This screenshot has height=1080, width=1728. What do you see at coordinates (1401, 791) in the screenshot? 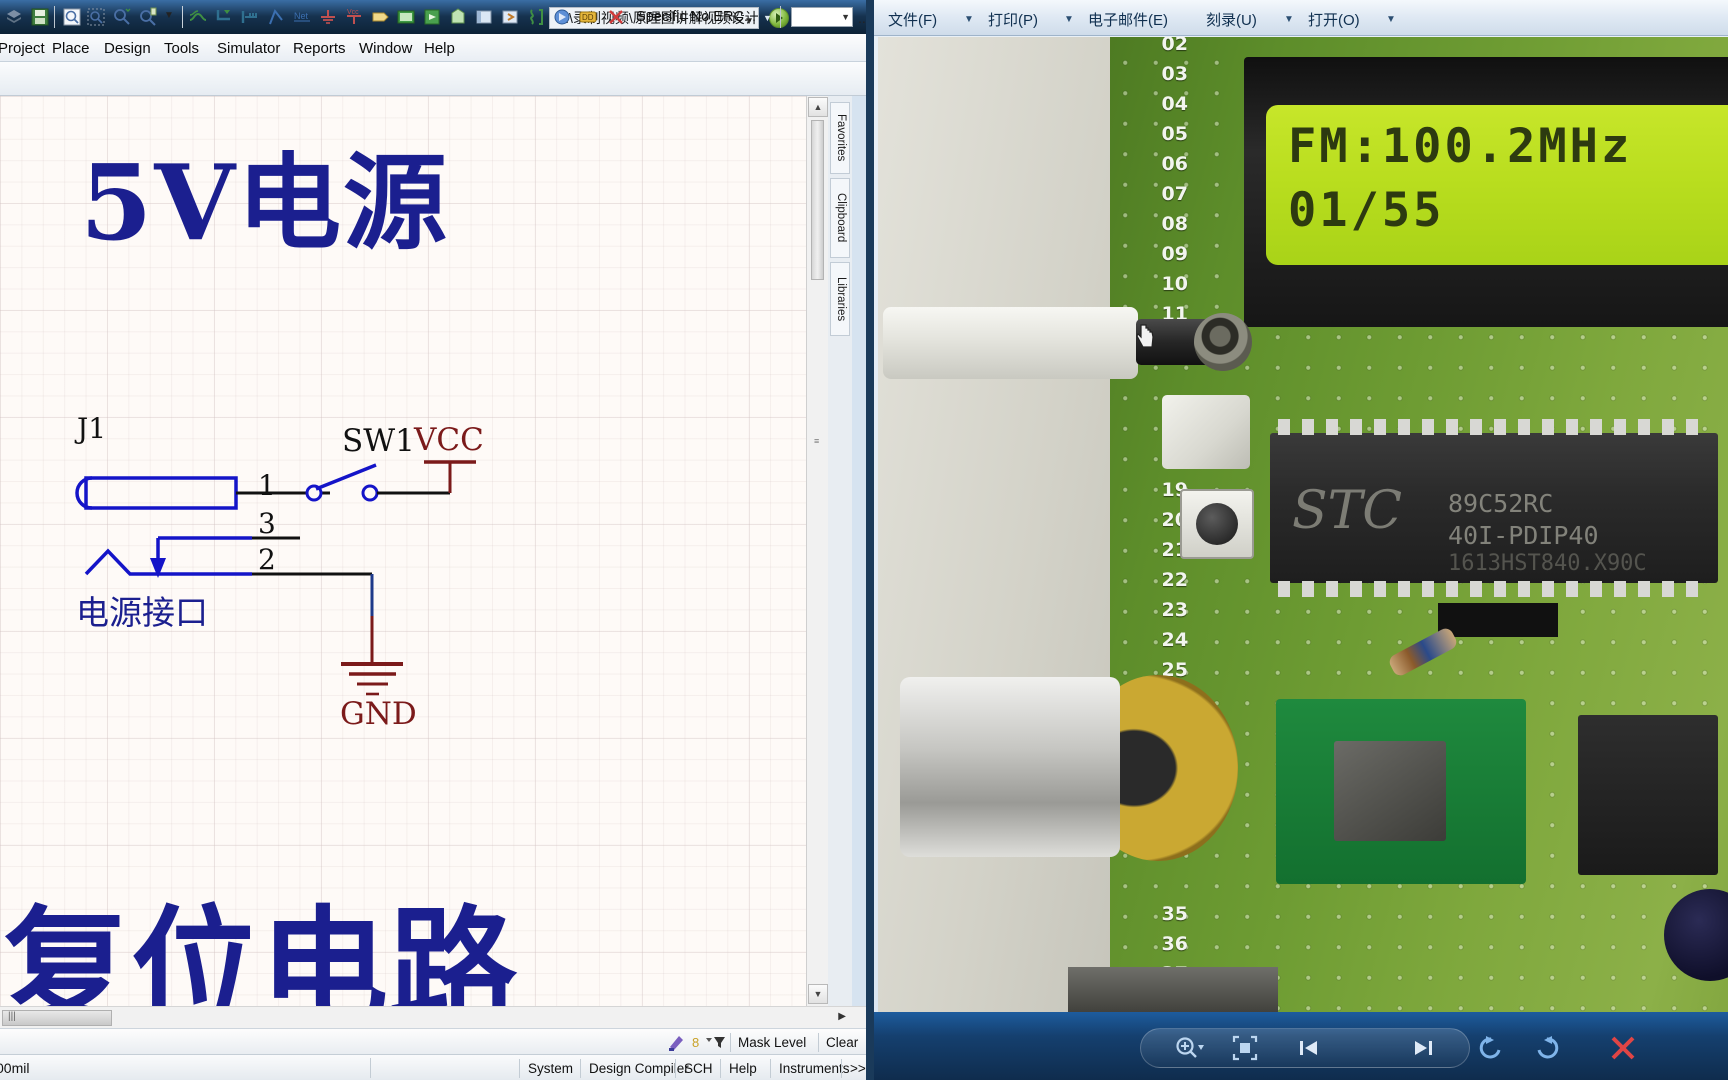
I see `fm-radio-module` at bounding box center [1401, 791].